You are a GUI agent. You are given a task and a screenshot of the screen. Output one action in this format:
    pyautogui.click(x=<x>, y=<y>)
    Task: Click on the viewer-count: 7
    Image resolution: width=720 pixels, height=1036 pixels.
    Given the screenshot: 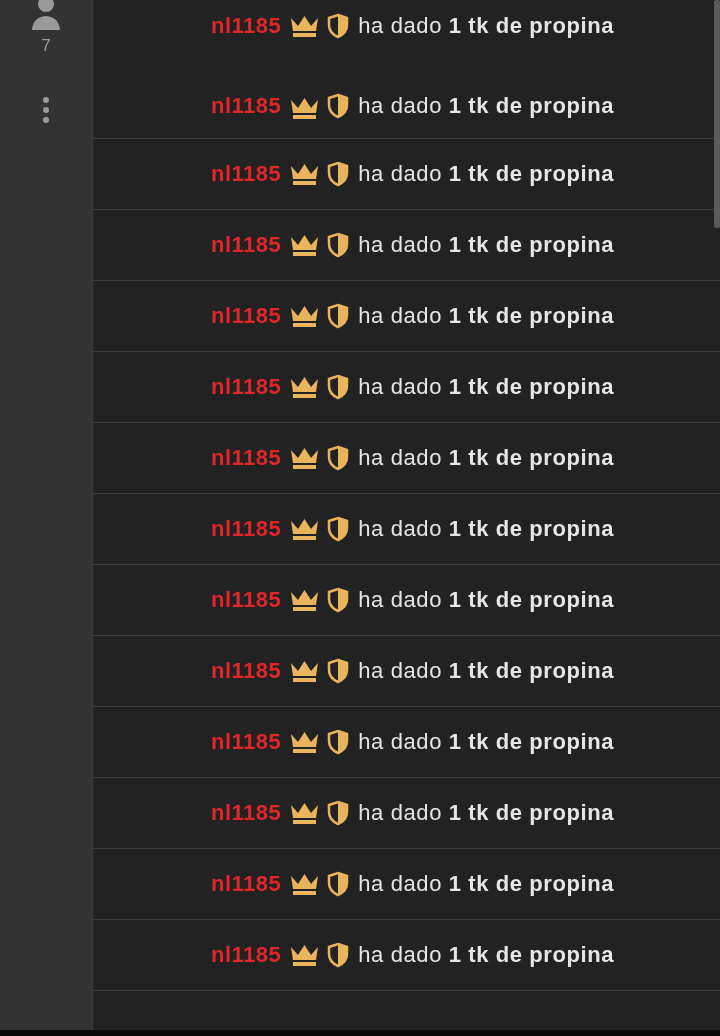 What is the action you would take?
    pyautogui.click(x=46, y=46)
    